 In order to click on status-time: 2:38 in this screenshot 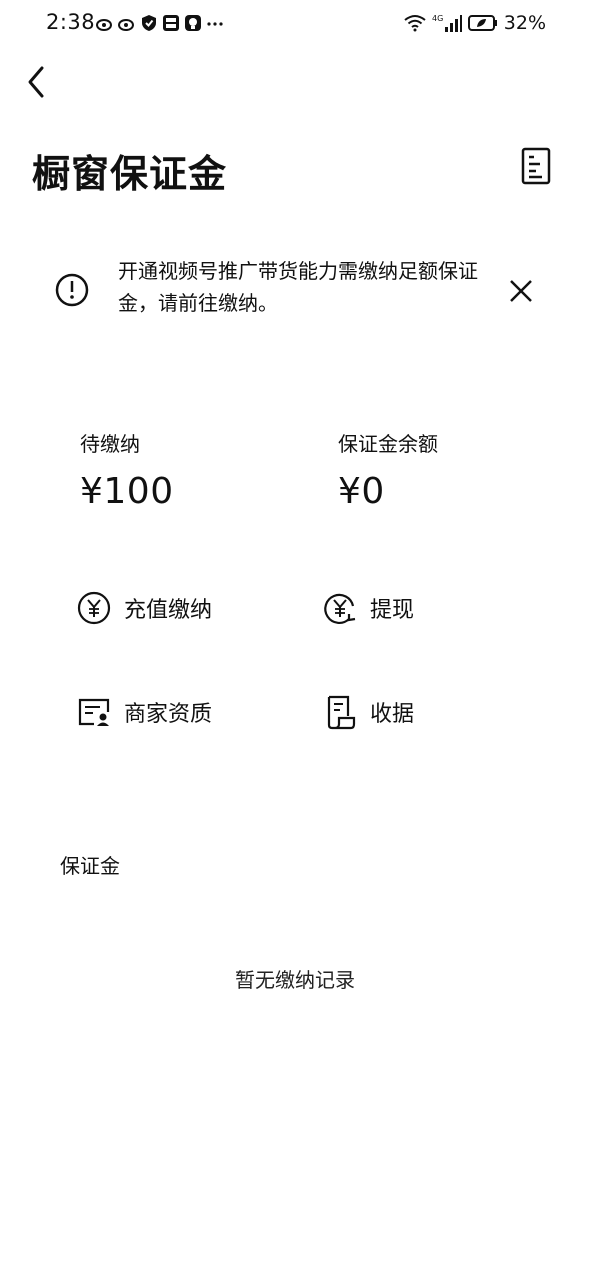, I will do `click(71, 22)`.